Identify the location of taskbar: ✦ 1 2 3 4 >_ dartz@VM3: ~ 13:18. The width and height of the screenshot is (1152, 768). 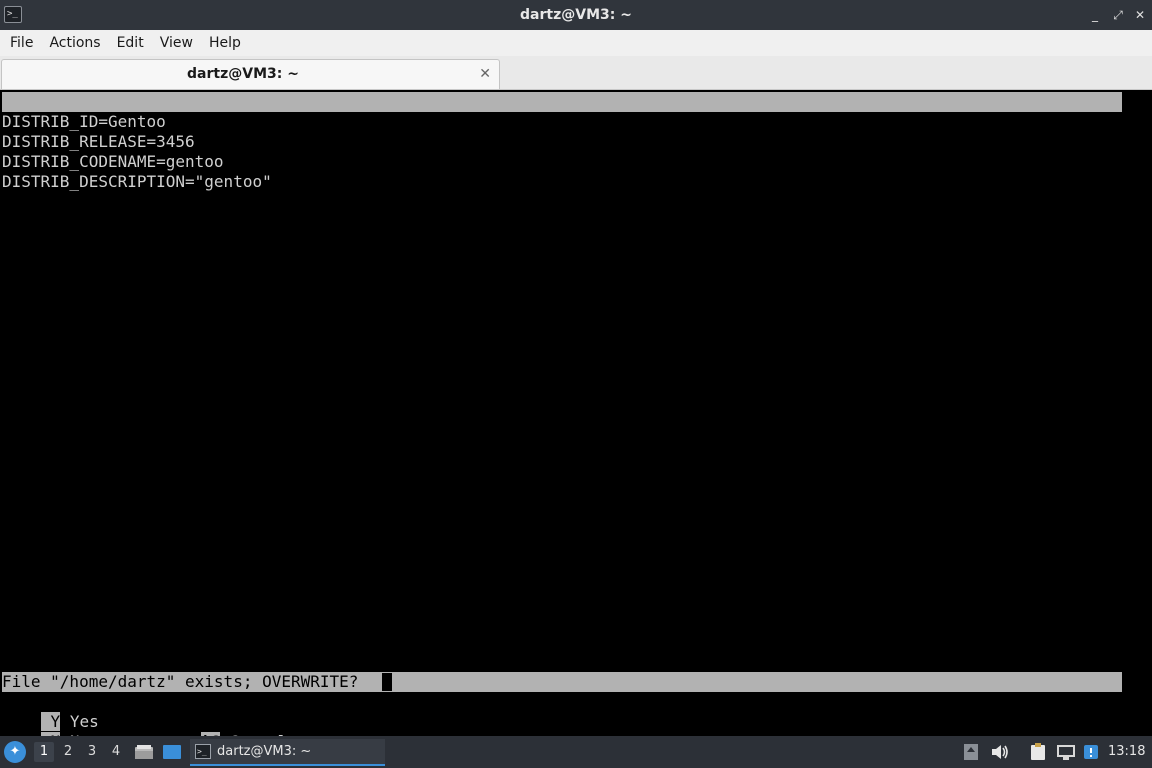
(576, 752).